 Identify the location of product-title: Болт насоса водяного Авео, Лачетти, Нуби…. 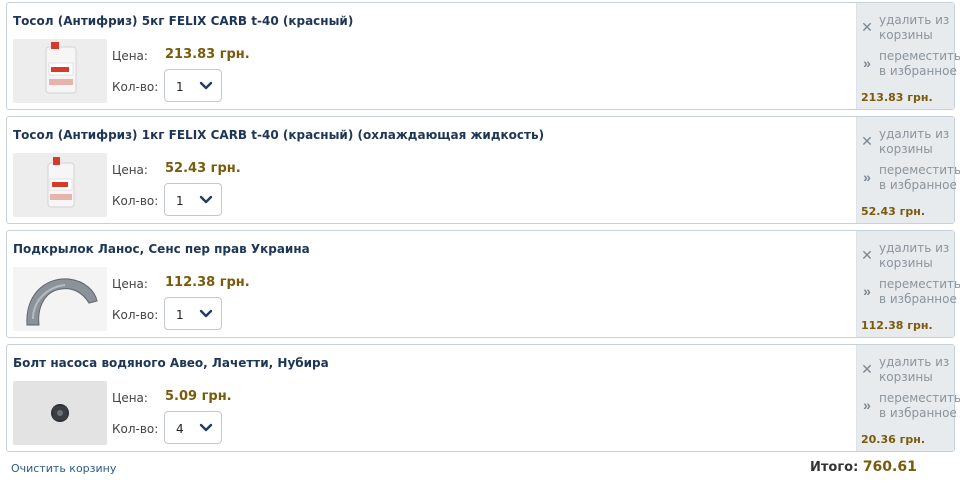
(171, 363).